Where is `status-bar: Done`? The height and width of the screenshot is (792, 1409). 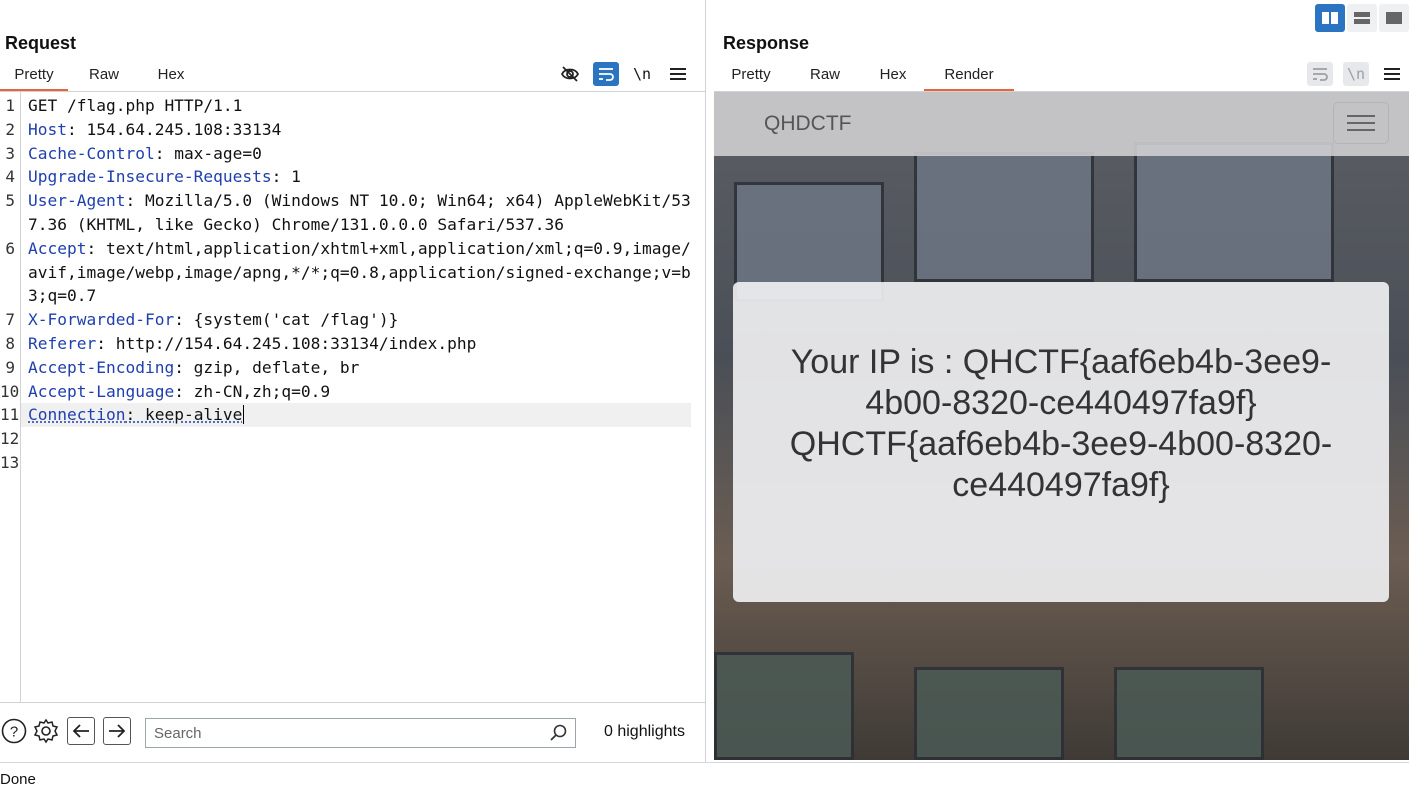 status-bar: Done is located at coordinates (704, 777).